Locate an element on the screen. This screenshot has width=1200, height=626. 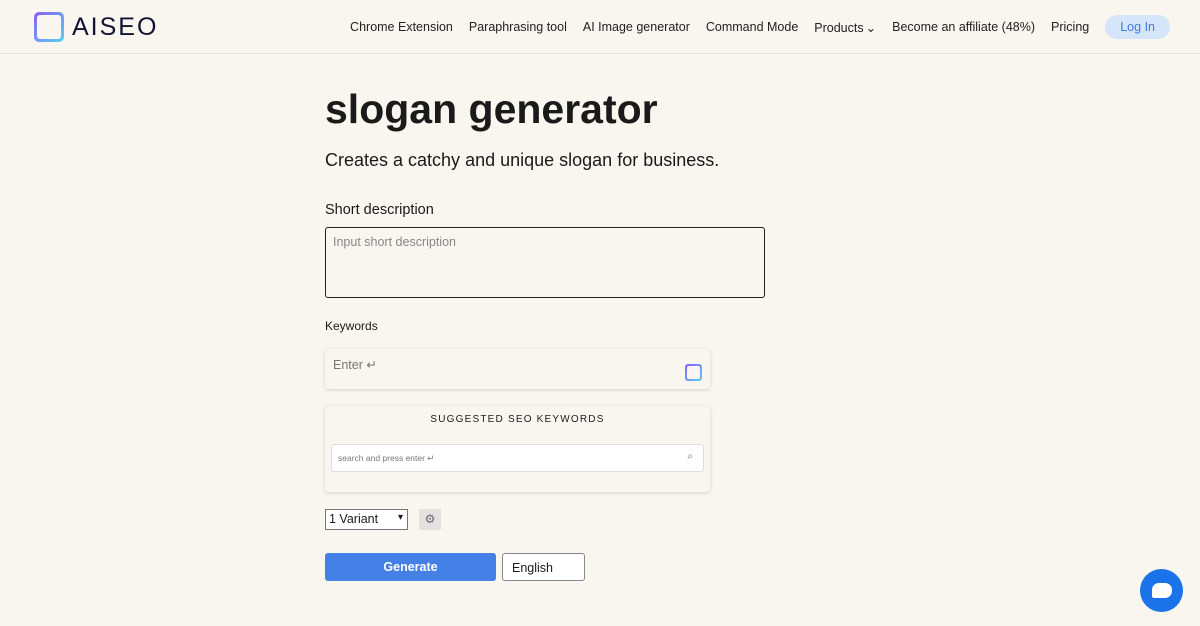
logo: AISEO is located at coordinates (96, 27).